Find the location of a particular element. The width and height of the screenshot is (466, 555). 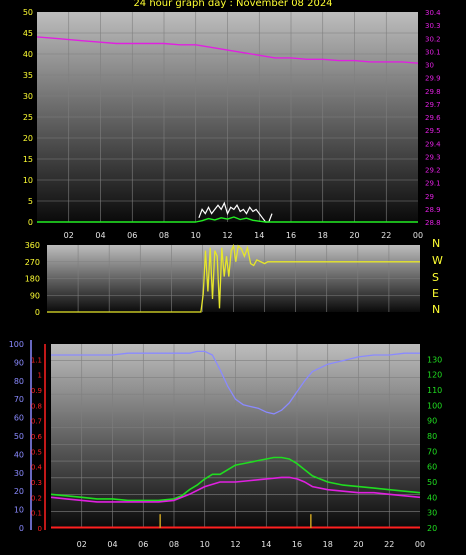

humidity-tick-label: 10 is located at coordinates (19, 510).